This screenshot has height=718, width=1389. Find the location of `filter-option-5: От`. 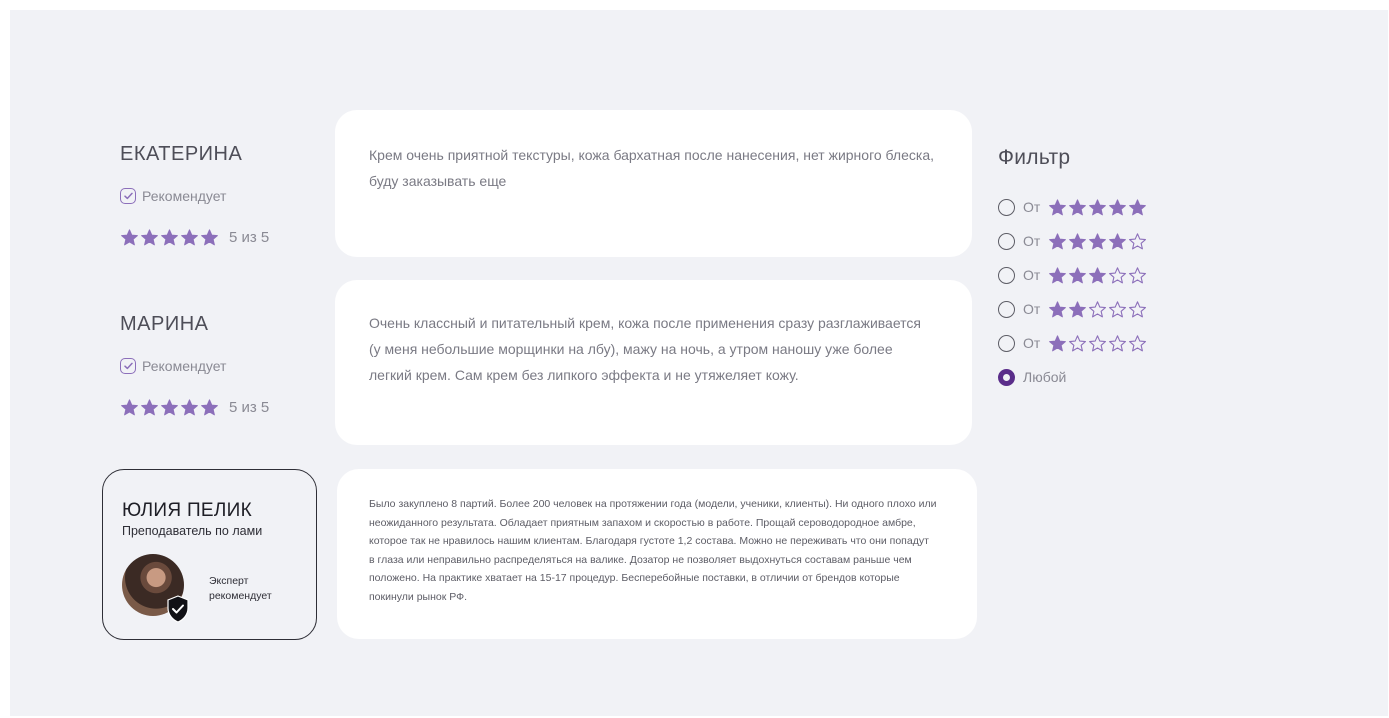

filter-option-5: От is located at coordinates (1072, 207).